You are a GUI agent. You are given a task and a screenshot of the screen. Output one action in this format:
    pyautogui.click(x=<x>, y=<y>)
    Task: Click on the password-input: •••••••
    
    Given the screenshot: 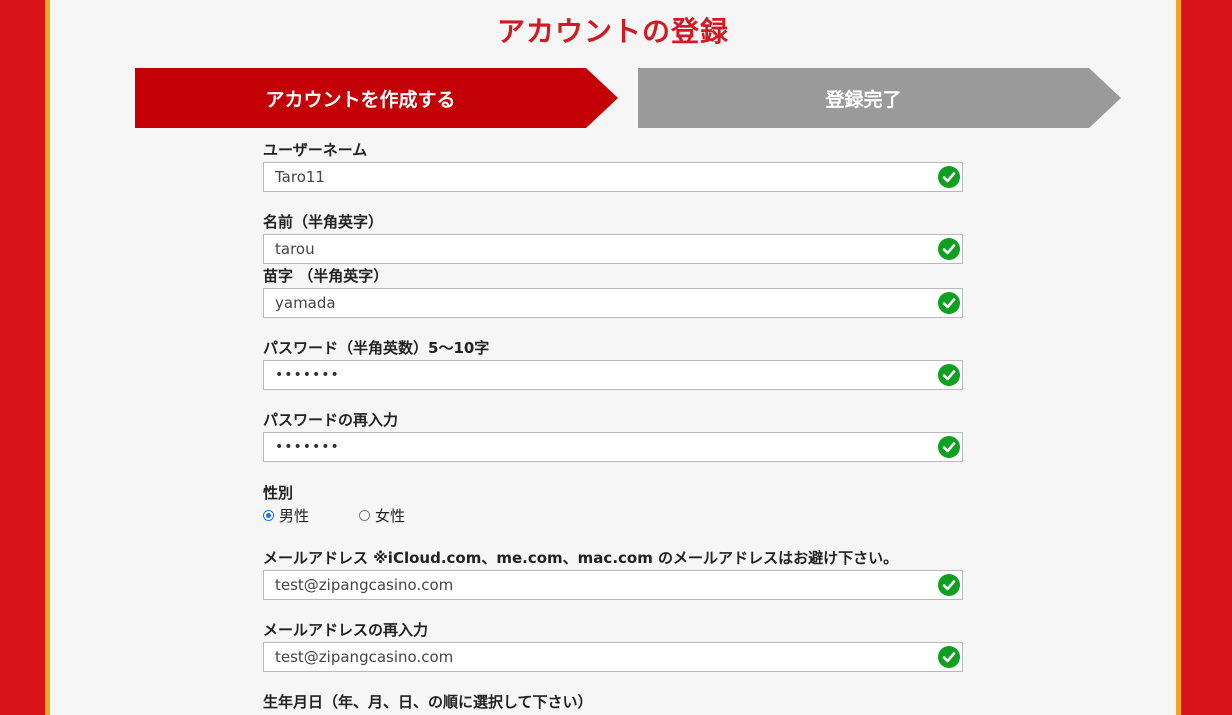 What is the action you would take?
    pyautogui.click(x=613, y=375)
    